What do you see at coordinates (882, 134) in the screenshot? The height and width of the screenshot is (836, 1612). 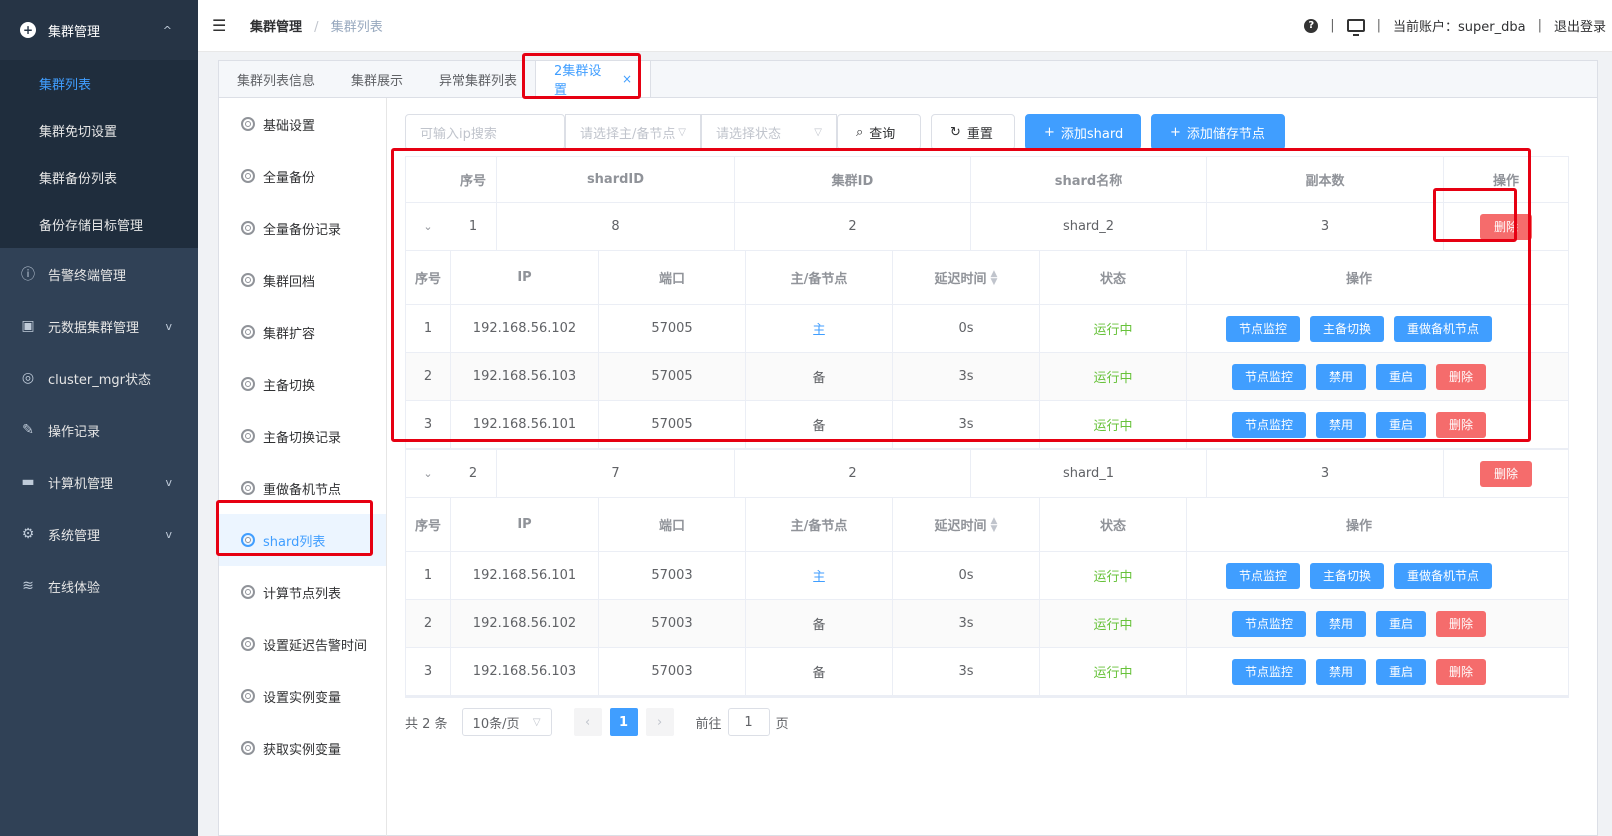 I see `button-label: 查询` at bounding box center [882, 134].